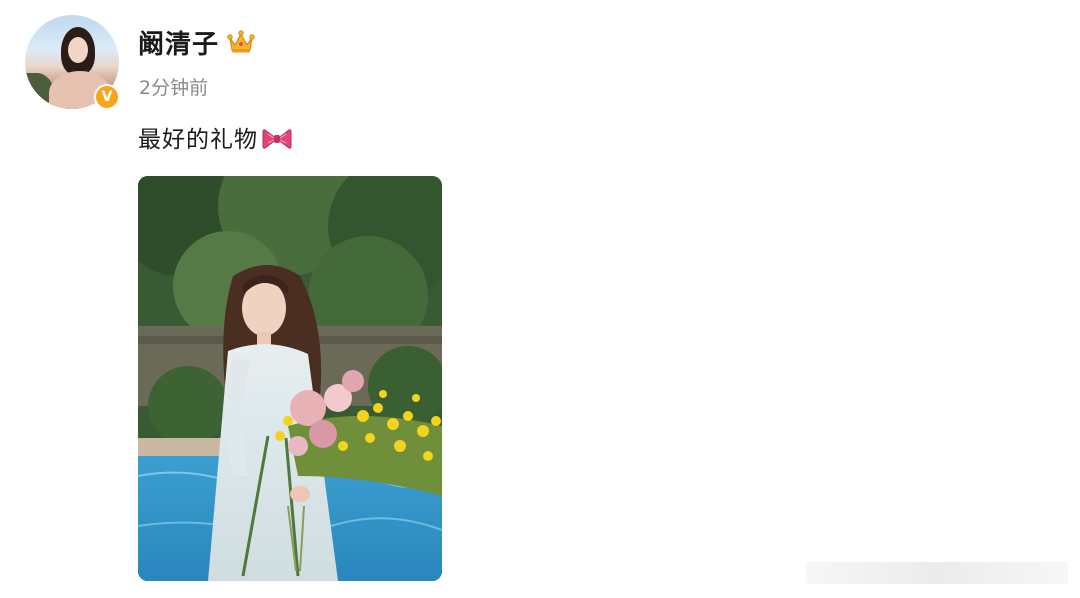 This screenshot has height=598, width=1080. What do you see at coordinates (277, 139) in the screenshot?
I see `ribbon-bow-icon` at bounding box center [277, 139].